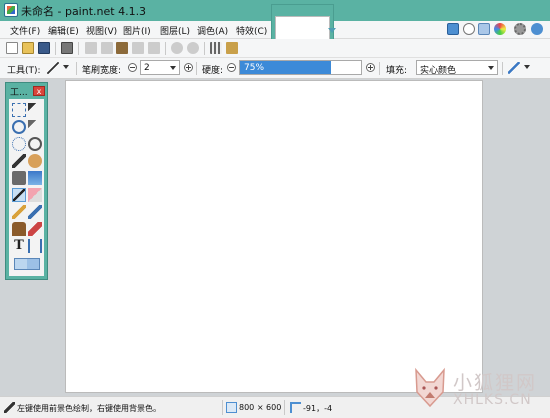 Image resolution: width=550 pixels, height=418 pixels. What do you see at coordinates (35, 110) in the screenshot?
I see `move-selected-icon` at bounding box center [35, 110].